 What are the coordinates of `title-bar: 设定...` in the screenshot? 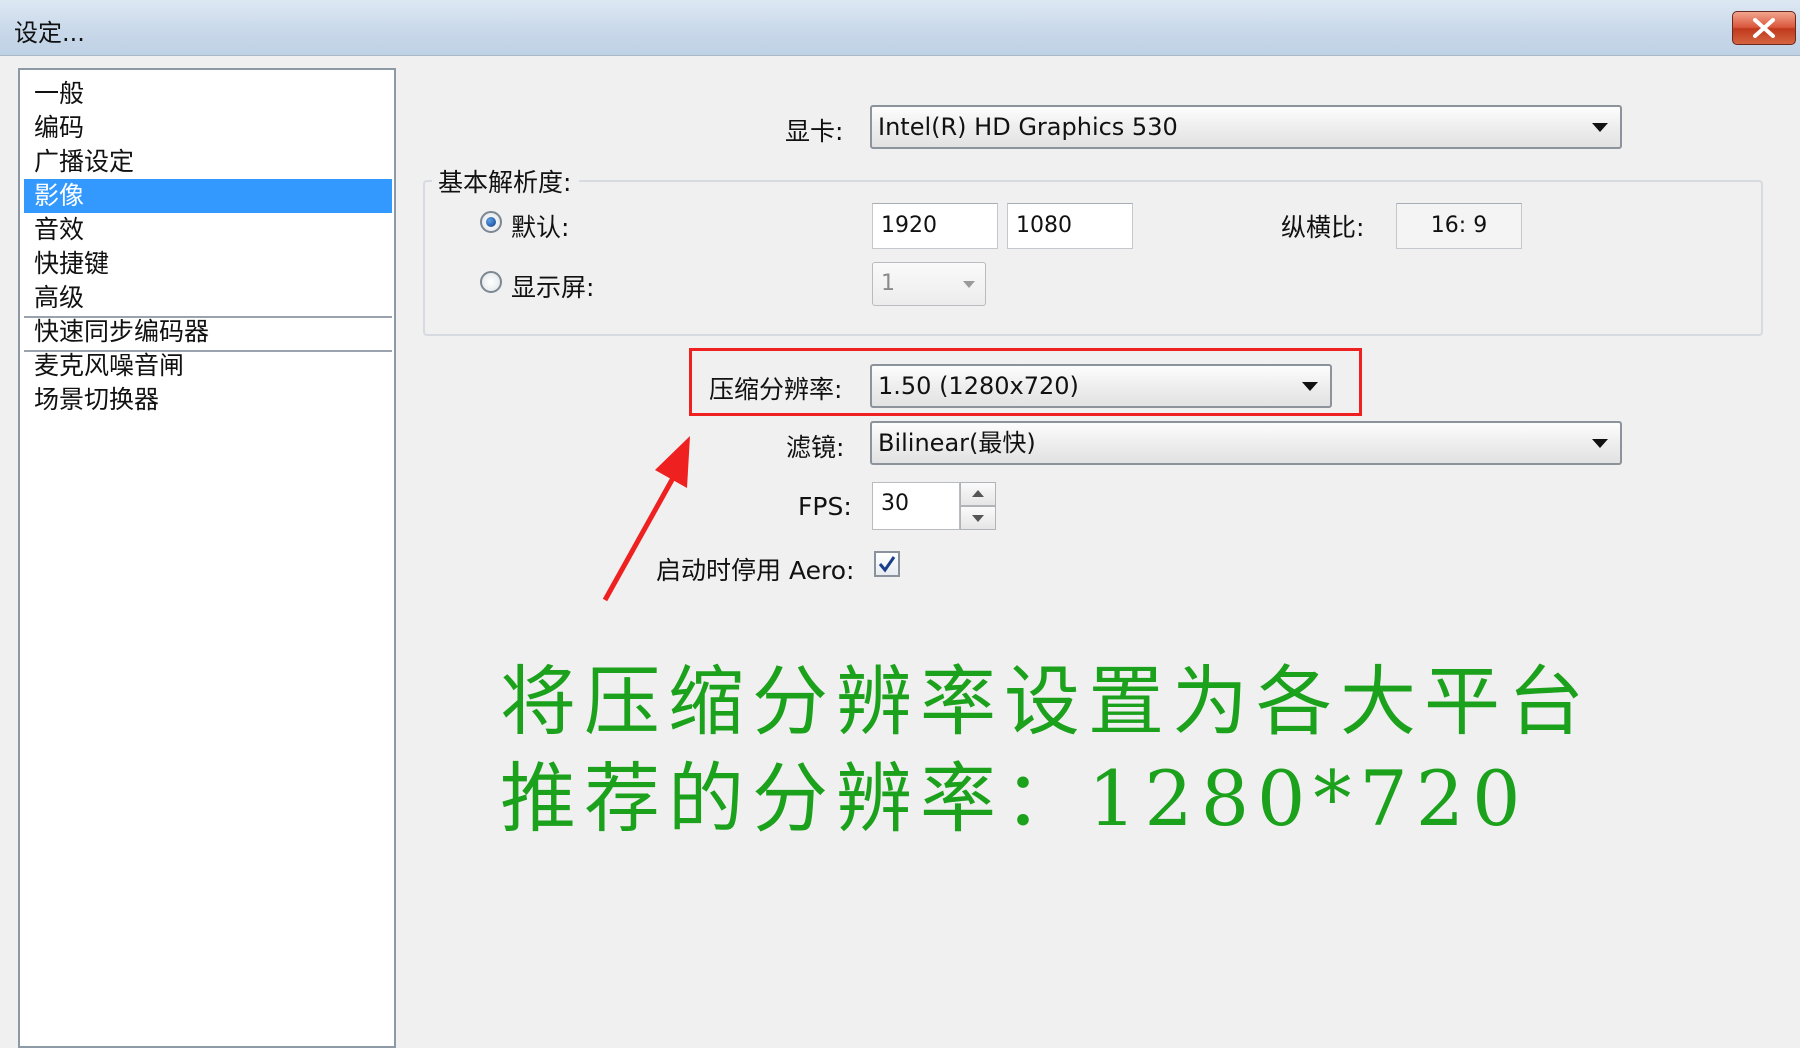 It's located at (900, 28).